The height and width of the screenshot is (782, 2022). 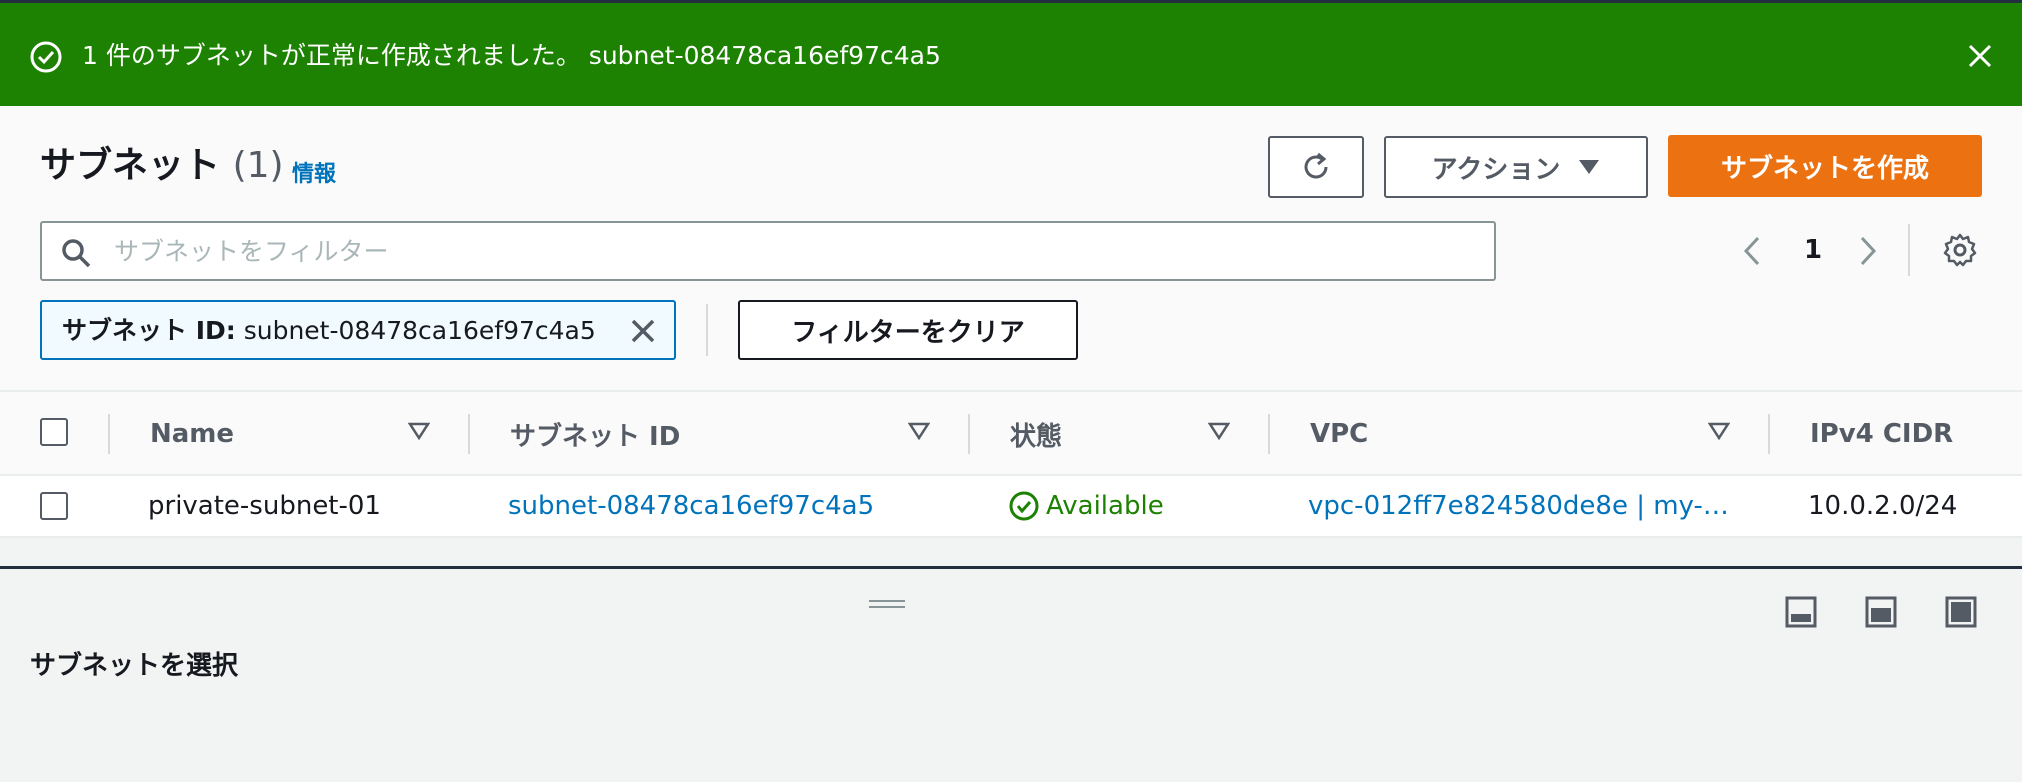 What do you see at coordinates (1105, 506) in the screenshot?
I see `status-text: Available` at bounding box center [1105, 506].